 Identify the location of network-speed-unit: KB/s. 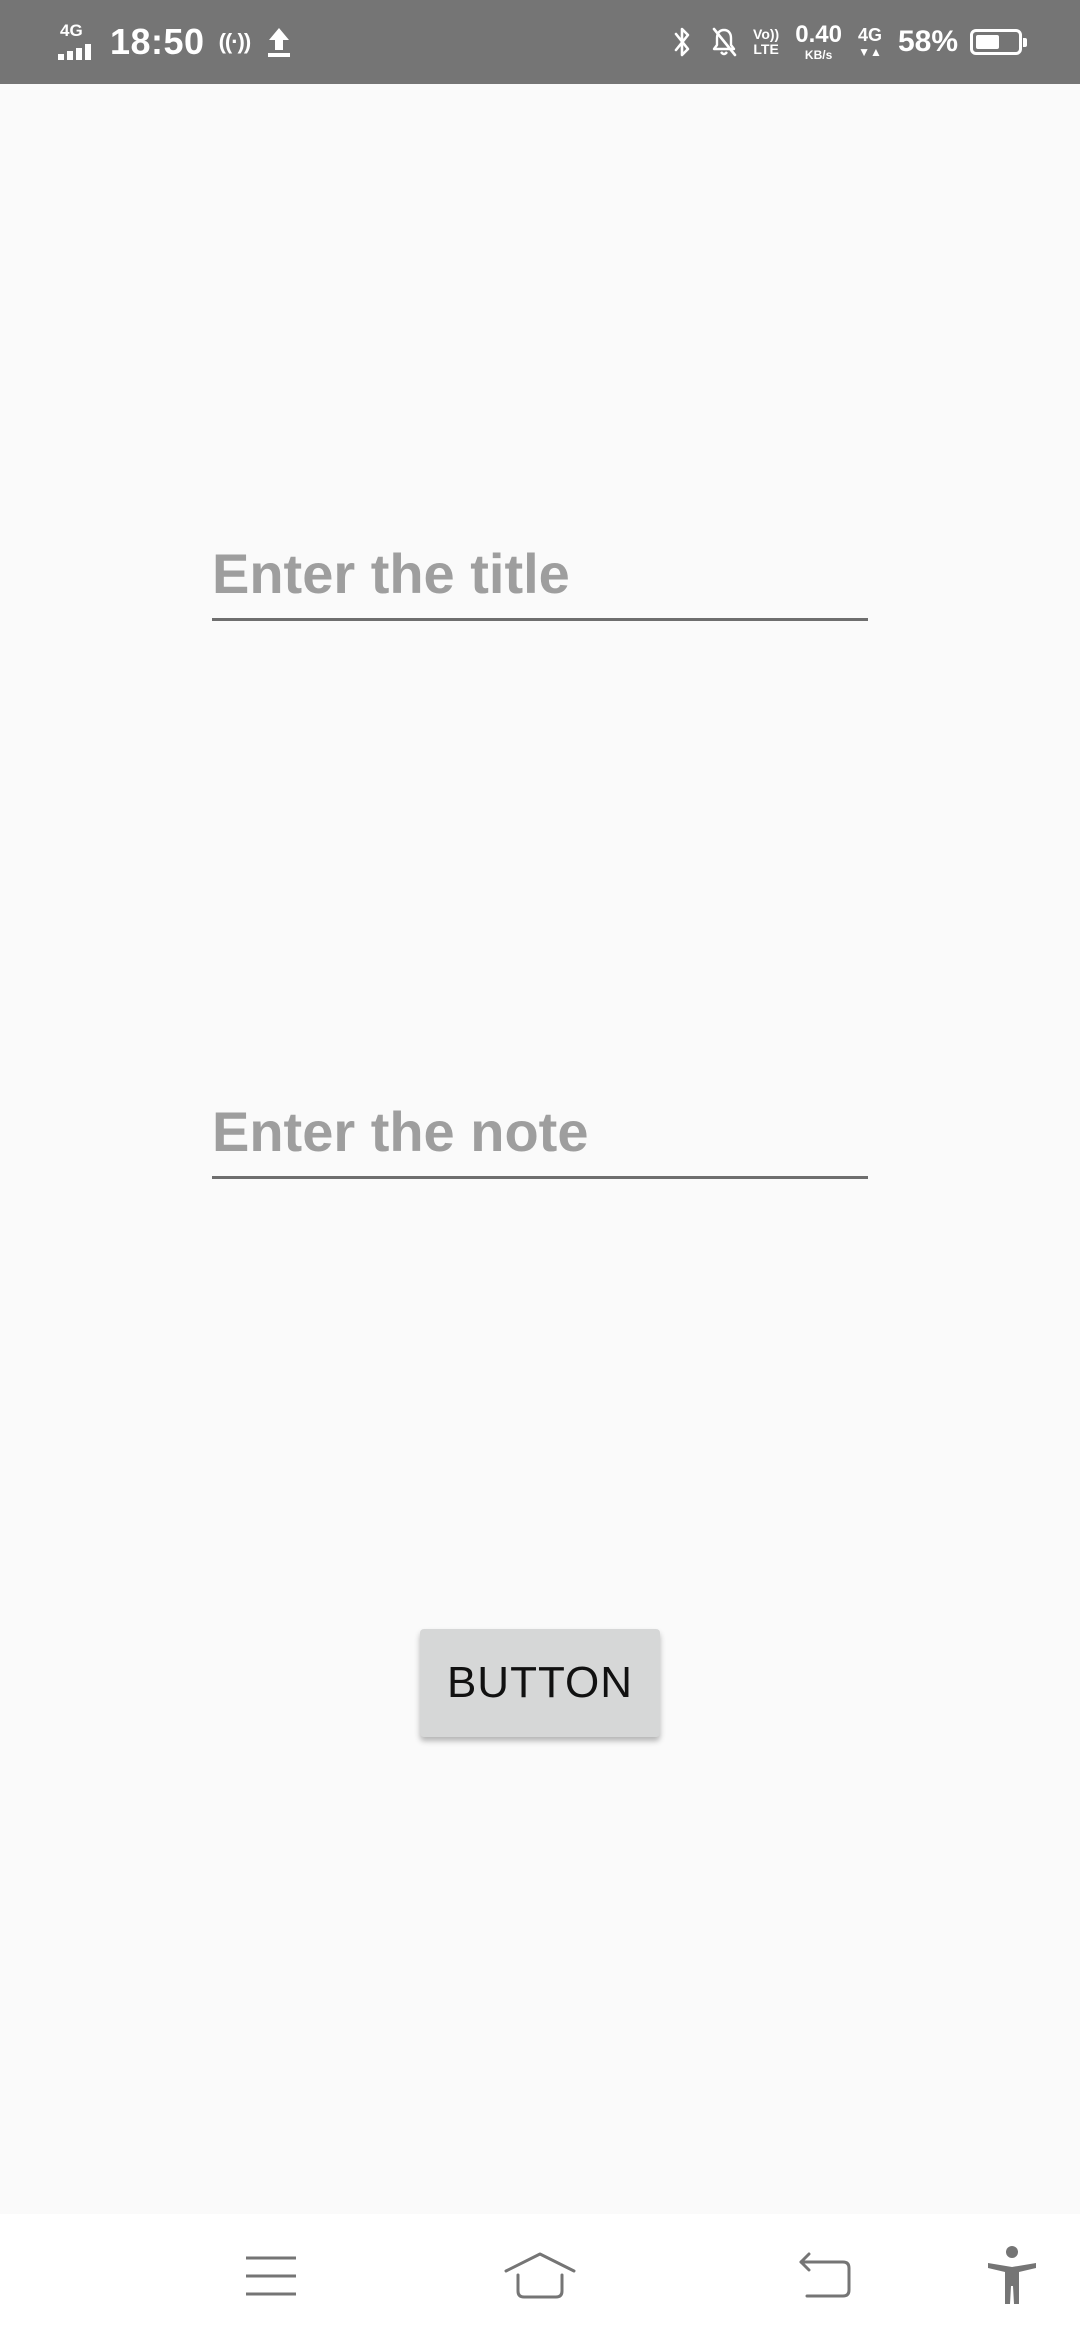
(818, 55).